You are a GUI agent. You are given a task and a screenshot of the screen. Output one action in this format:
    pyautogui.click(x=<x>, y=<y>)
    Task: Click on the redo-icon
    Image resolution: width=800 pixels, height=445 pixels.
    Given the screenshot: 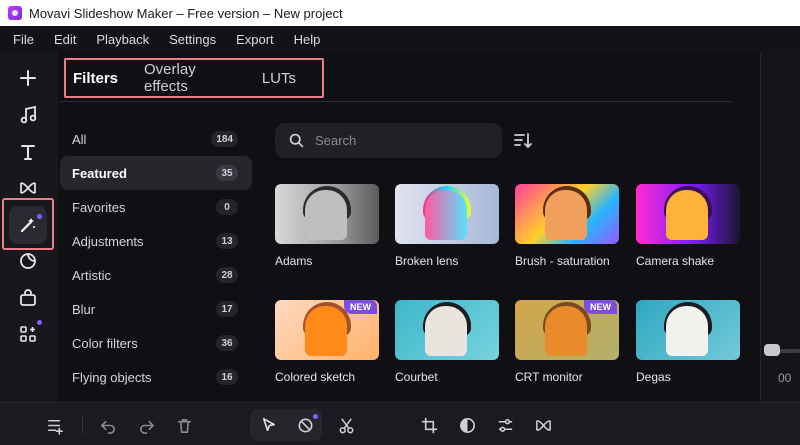 What is the action you would take?
    pyautogui.click(x=146, y=427)
    